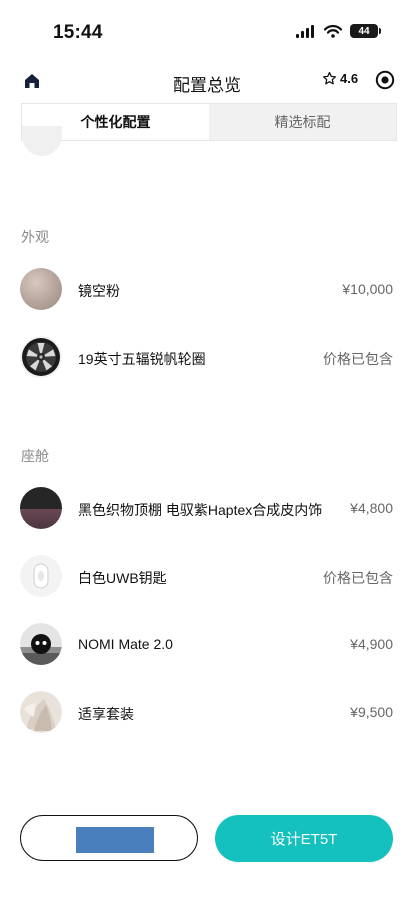  I want to click on list-item: 适享套装 ¥9,500, so click(206, 713).